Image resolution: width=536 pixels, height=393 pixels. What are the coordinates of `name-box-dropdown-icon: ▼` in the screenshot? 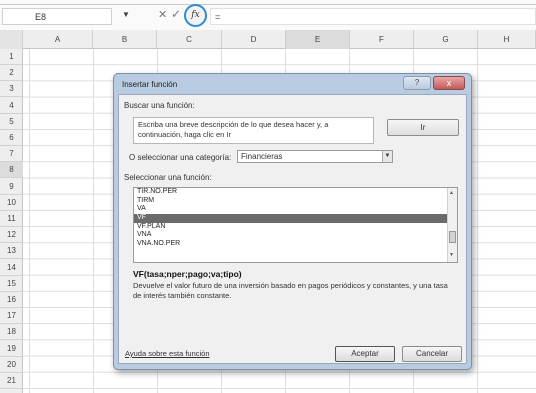 It's located at (126, 14).